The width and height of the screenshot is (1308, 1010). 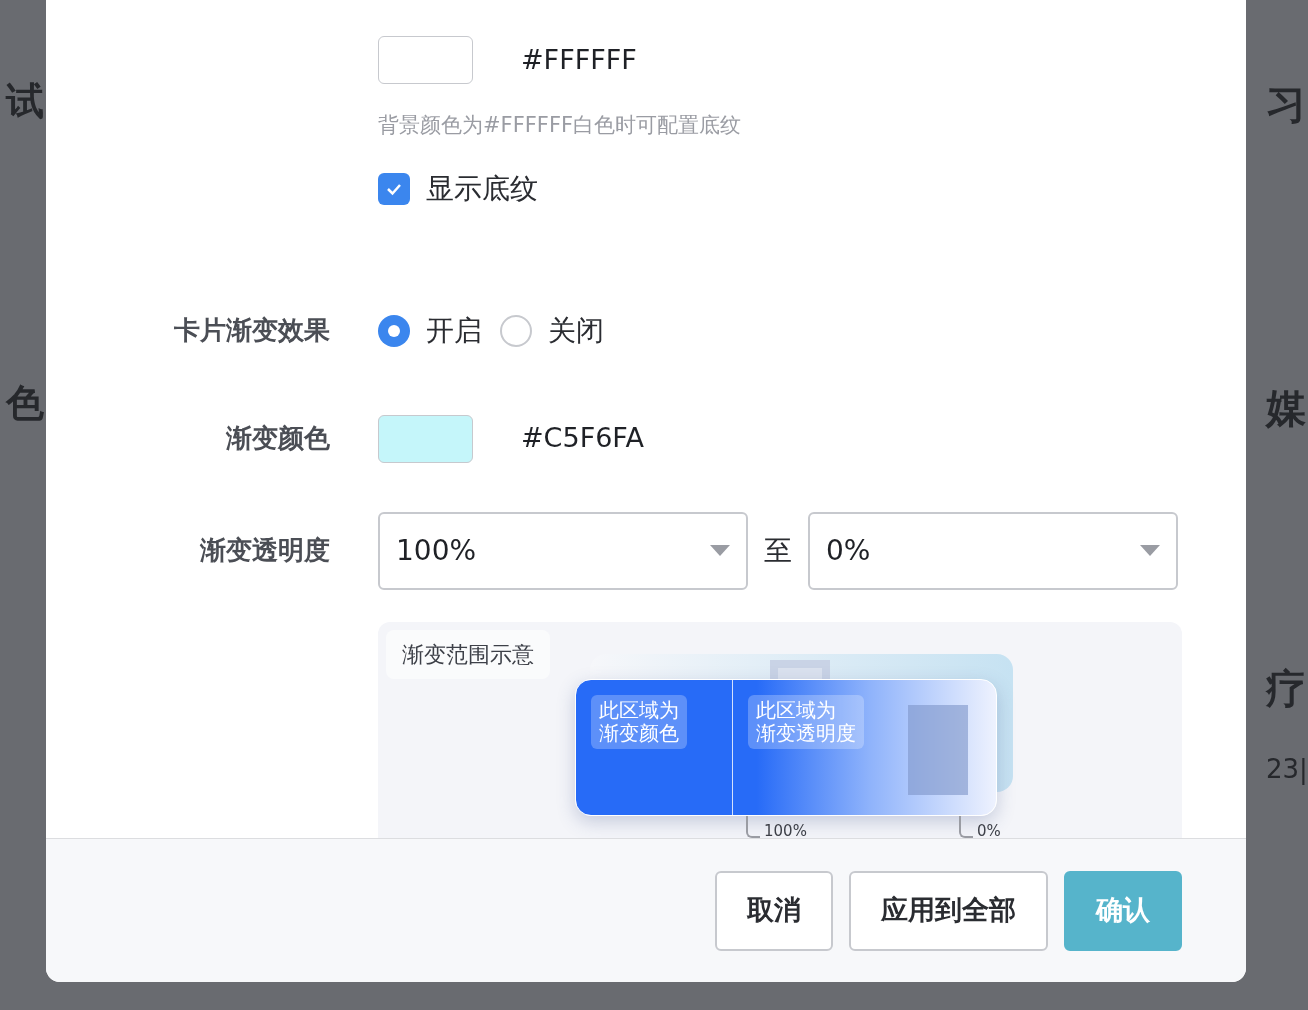 I want to click on area-label: 此区域为 渐变透明度, so click(x=806, y=721).